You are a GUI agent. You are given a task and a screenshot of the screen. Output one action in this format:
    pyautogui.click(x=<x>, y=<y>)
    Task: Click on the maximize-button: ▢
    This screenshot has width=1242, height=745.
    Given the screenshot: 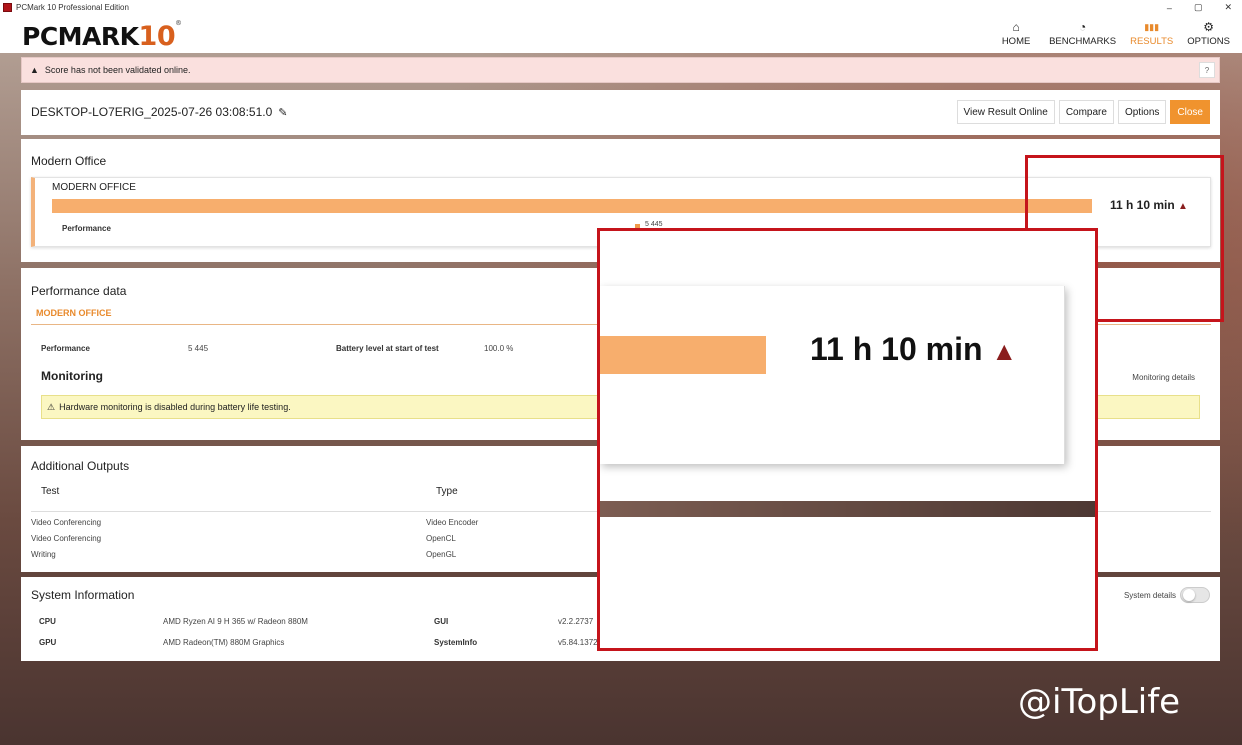 What is the action you would take?
    pyautogui.click(x=1198, y=7)
    